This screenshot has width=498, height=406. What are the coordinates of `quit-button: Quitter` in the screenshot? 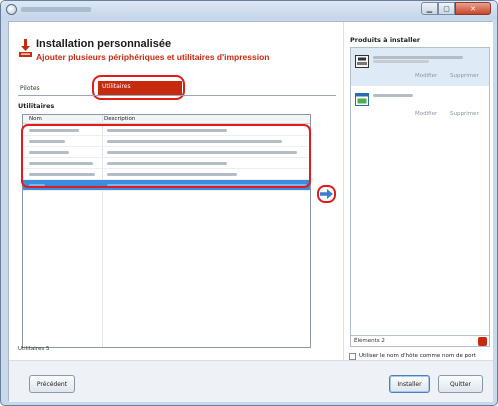 It's located at (460, 384).